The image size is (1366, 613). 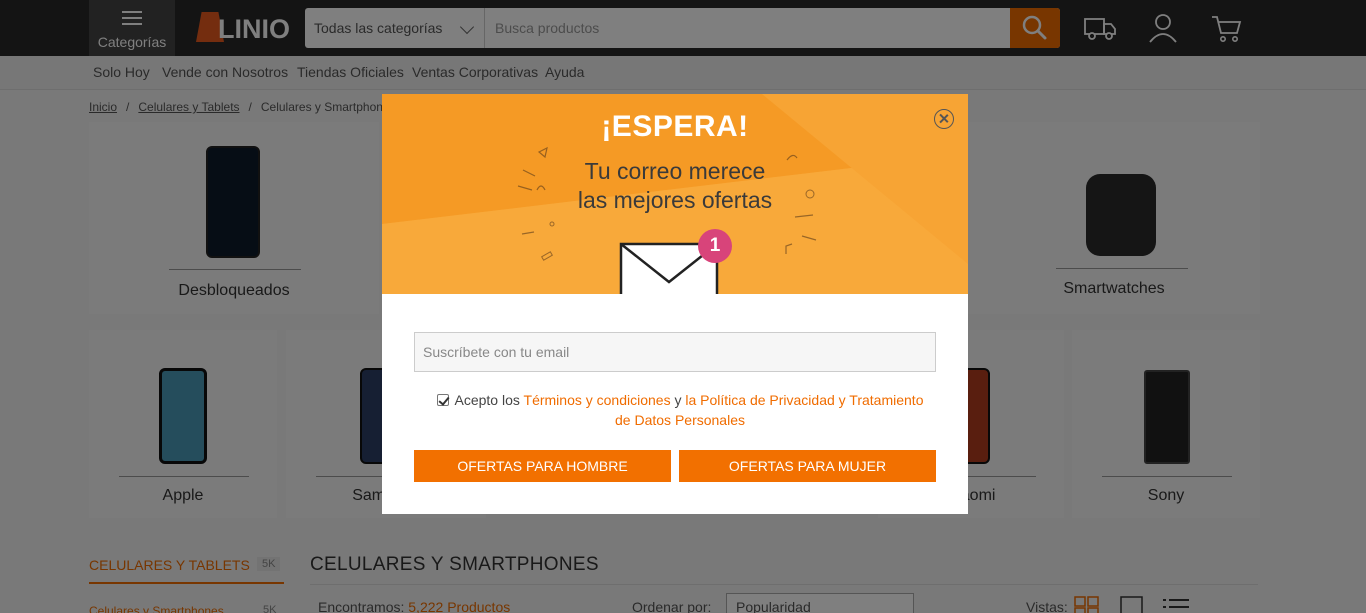 What do you see at coordinates (675, 171) in the screenshot?
I see `subheadline-line-1: Tu correo merece` at bounding box center [675, 171].